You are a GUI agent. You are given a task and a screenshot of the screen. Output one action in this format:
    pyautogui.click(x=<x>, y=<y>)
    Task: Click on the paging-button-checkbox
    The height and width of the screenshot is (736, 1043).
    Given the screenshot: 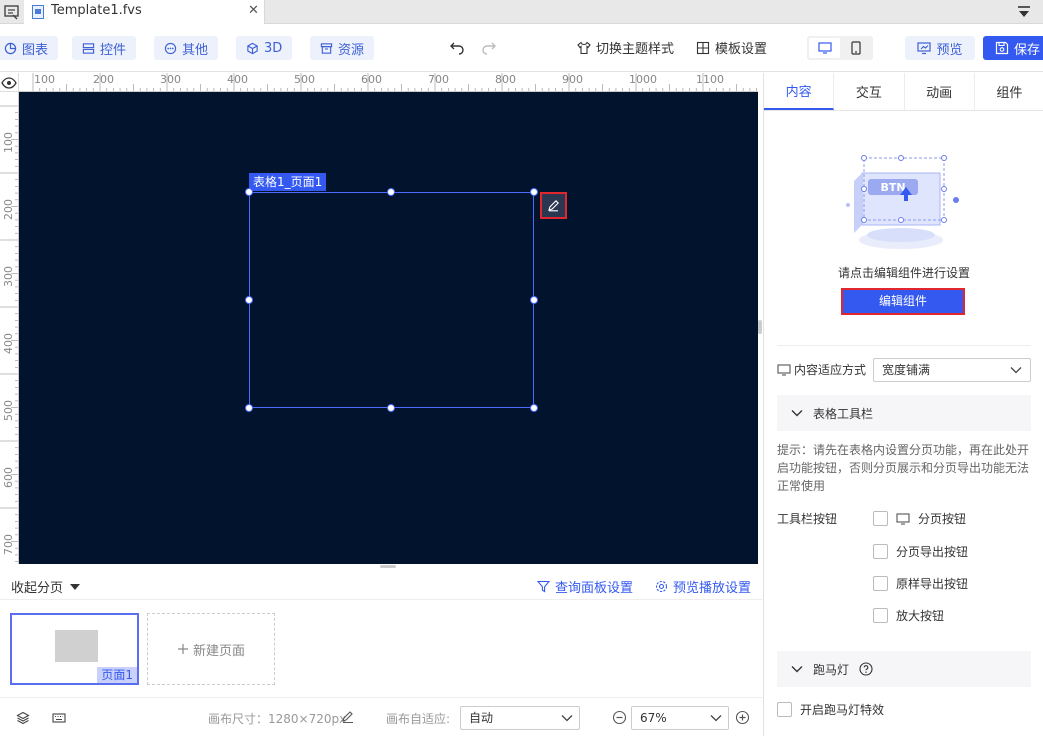 What is the action you would take?
    pyautogui.click(x=880, y=518)
    